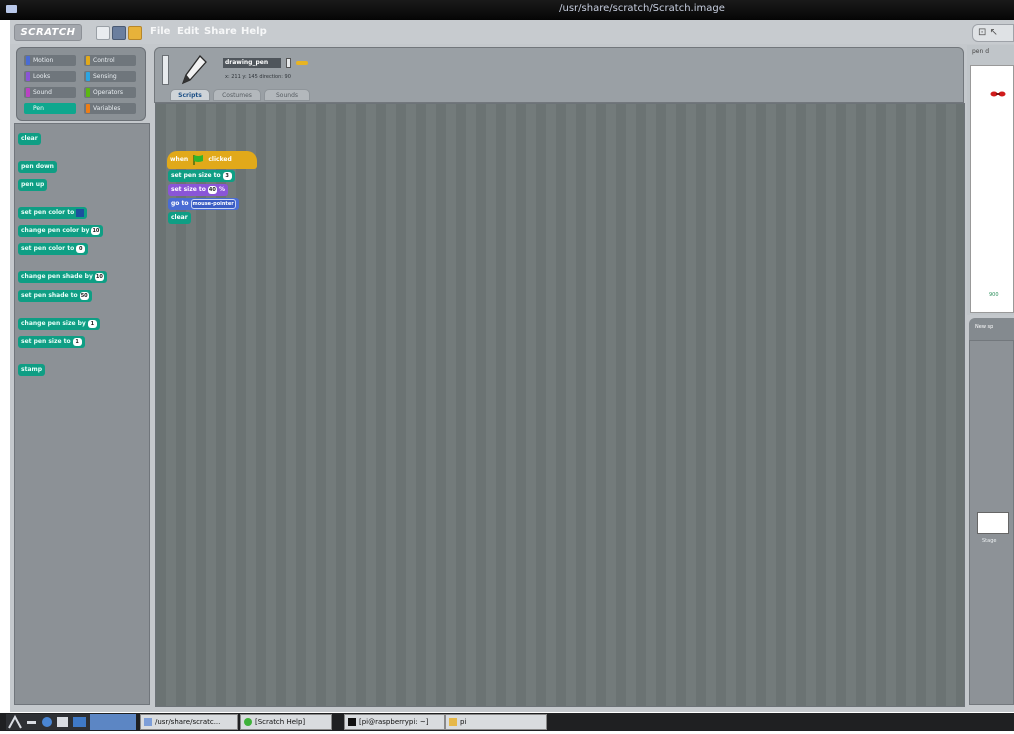  I want to click on category-looks: Looks, so click(50, 76).